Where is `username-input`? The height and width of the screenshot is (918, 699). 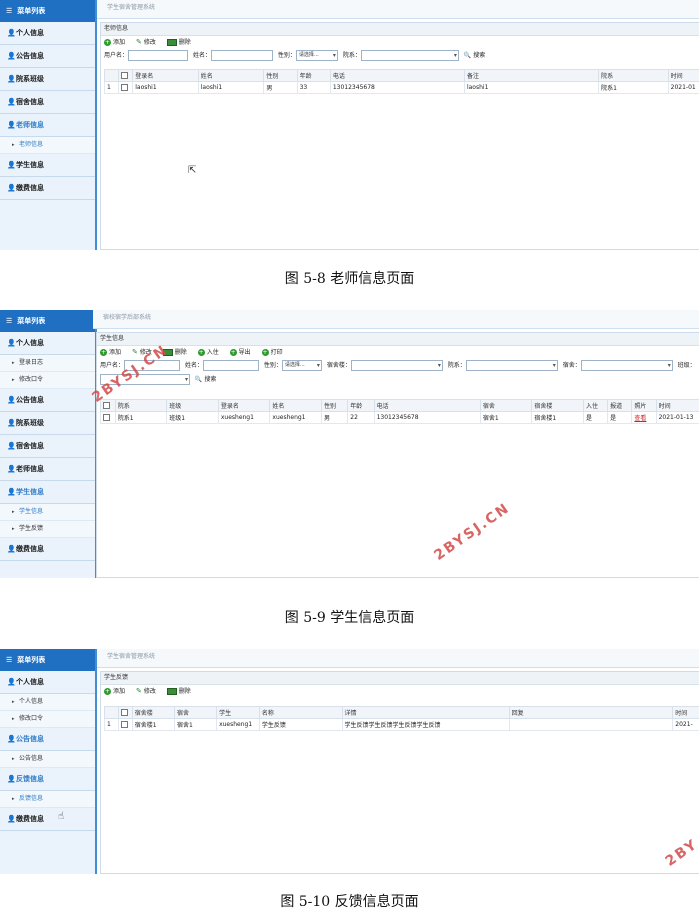 username-input is located at coordinates (158, 55).